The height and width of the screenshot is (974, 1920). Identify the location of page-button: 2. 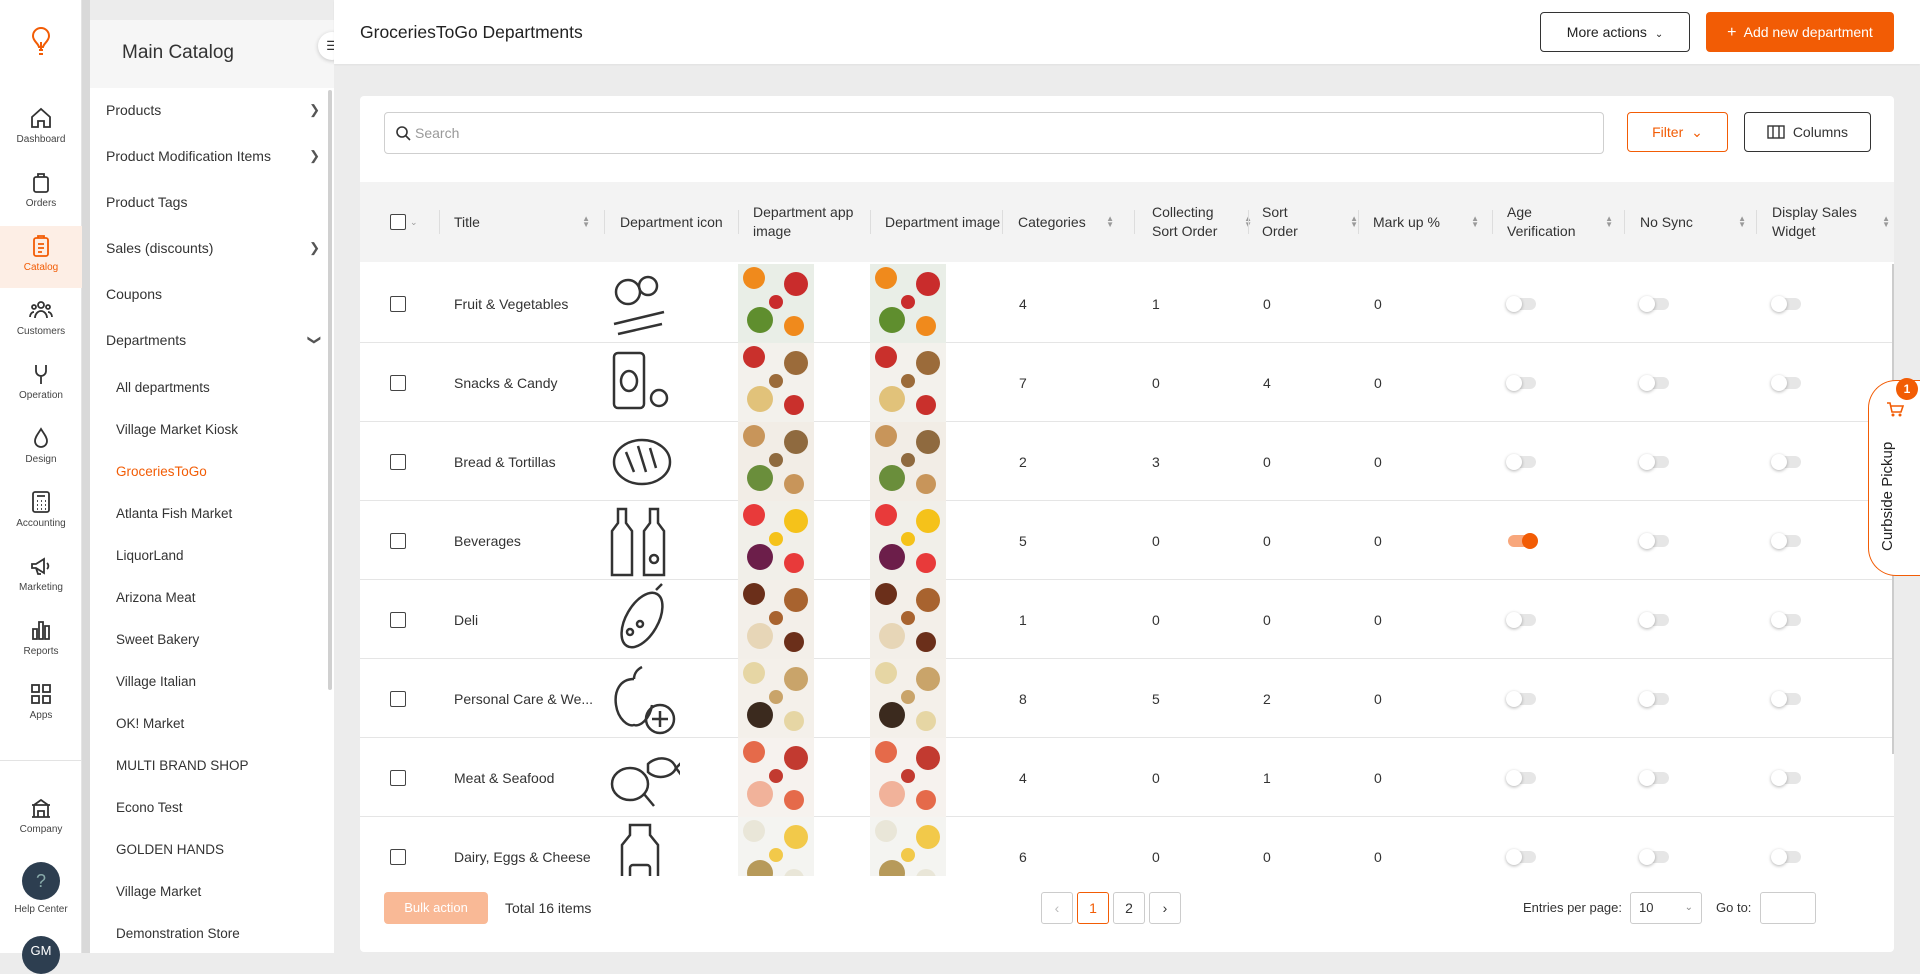
(1129, 908).